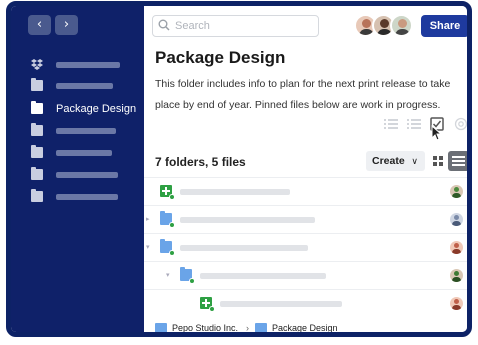  Describe the element at coordinates (391, 124) in the screenshot. I see `list-view-icon` at that location.